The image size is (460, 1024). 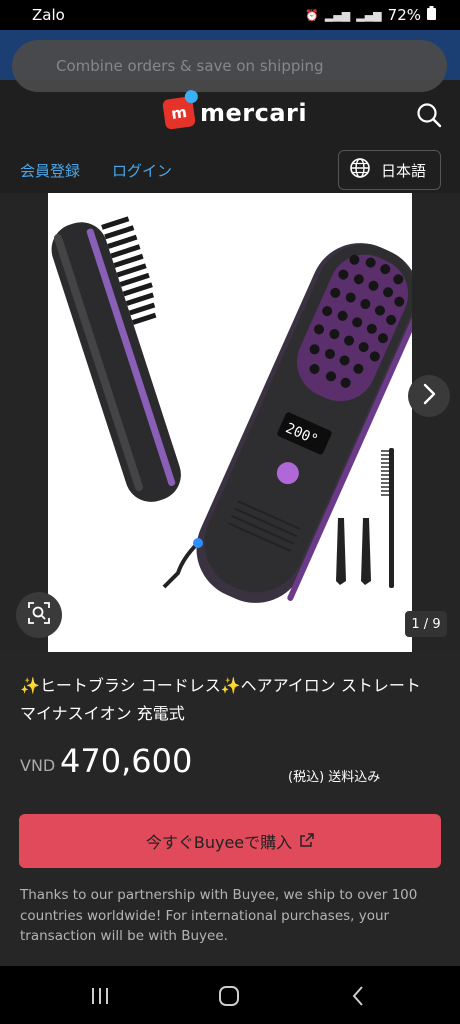 What do you see at coordinates (358, 996) in the screenshot?
I see `back-icon` at bounding box center [358, 996].